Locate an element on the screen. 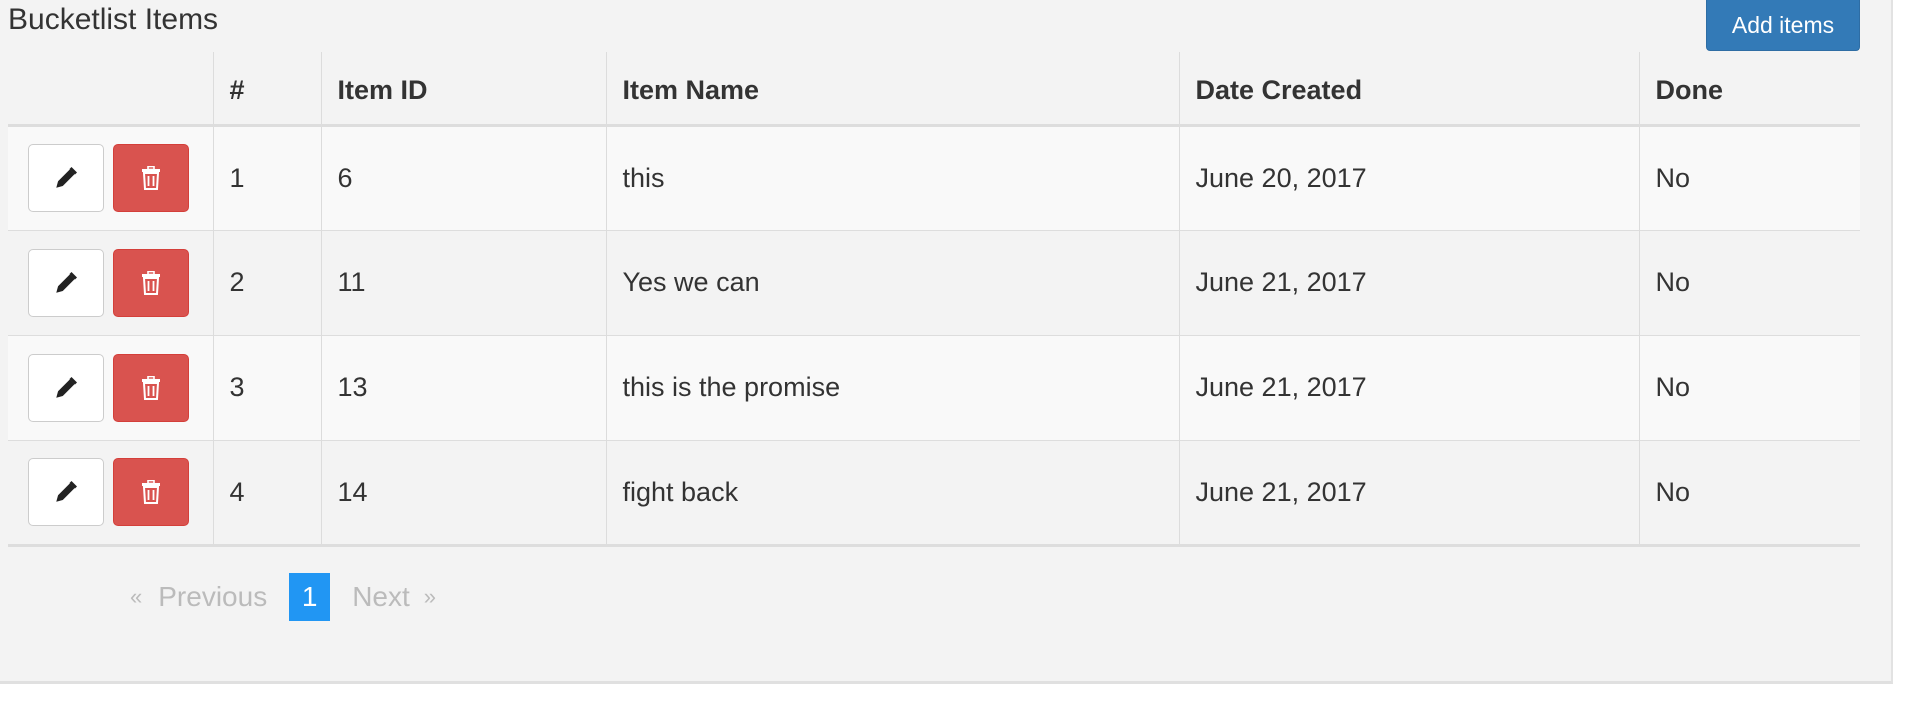  cell-item-id: 11 is located at coordinates (463, 282).